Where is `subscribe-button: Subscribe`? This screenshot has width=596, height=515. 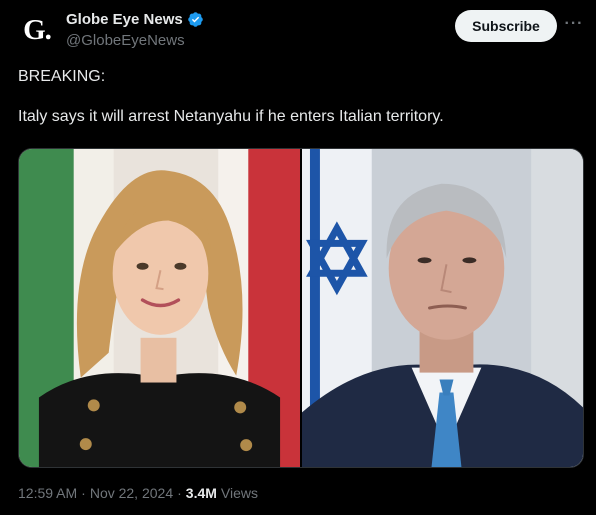
subscribe-button: Subscribe is located at coordinates (506, 26).